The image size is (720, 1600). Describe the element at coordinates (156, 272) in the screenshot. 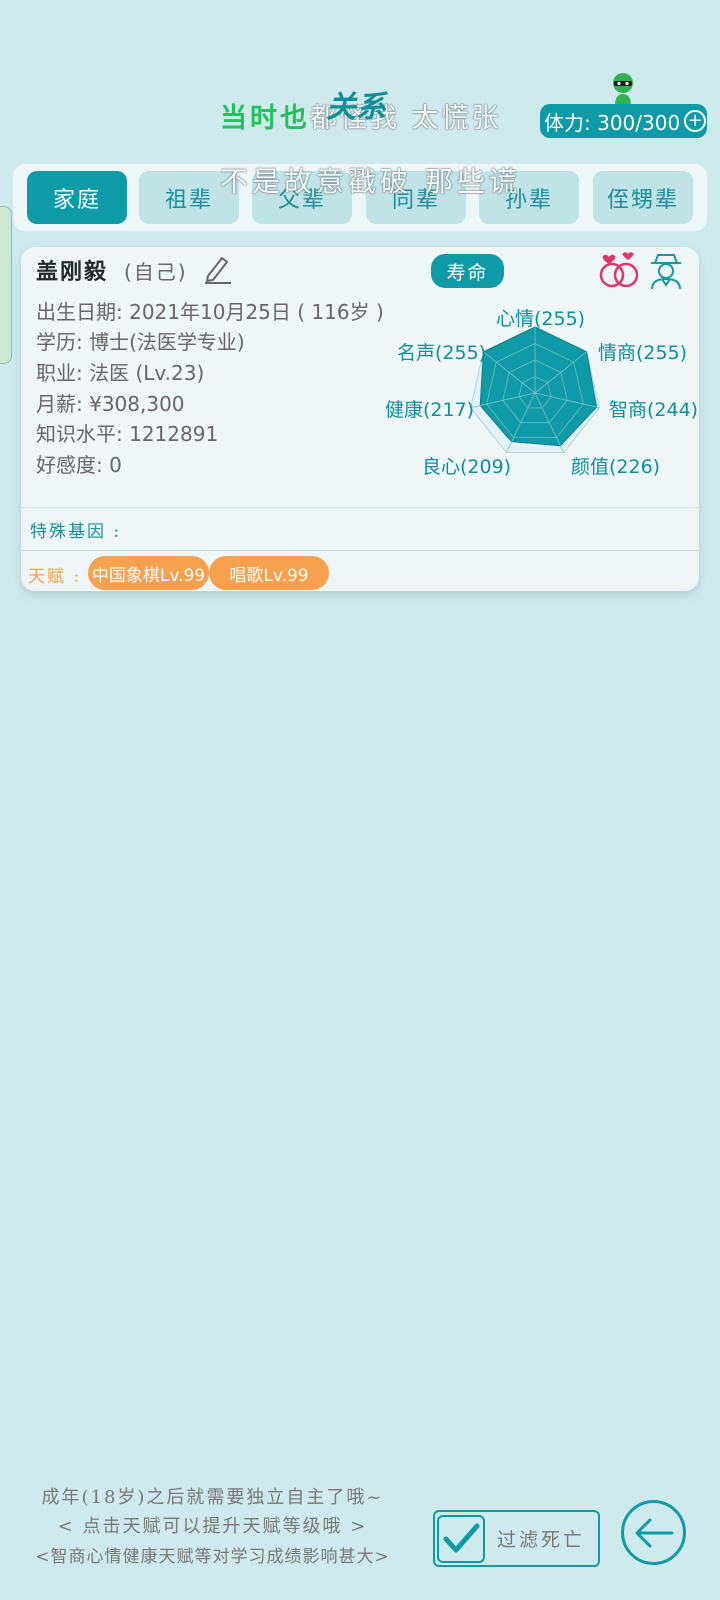

I see `person-relation: (自己)` at that location.